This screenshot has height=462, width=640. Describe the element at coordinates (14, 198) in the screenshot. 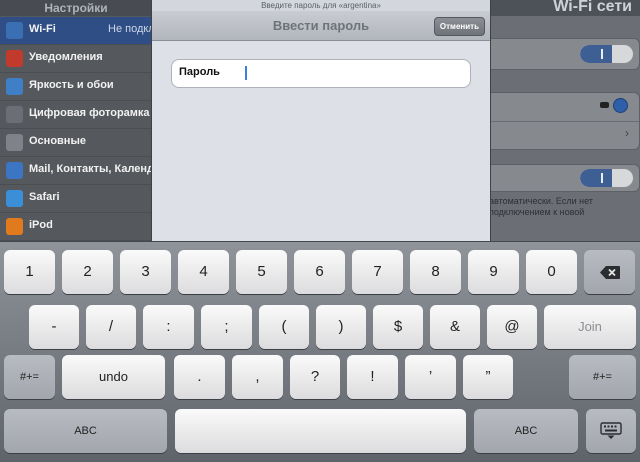

I see `safari-icon` at that location.